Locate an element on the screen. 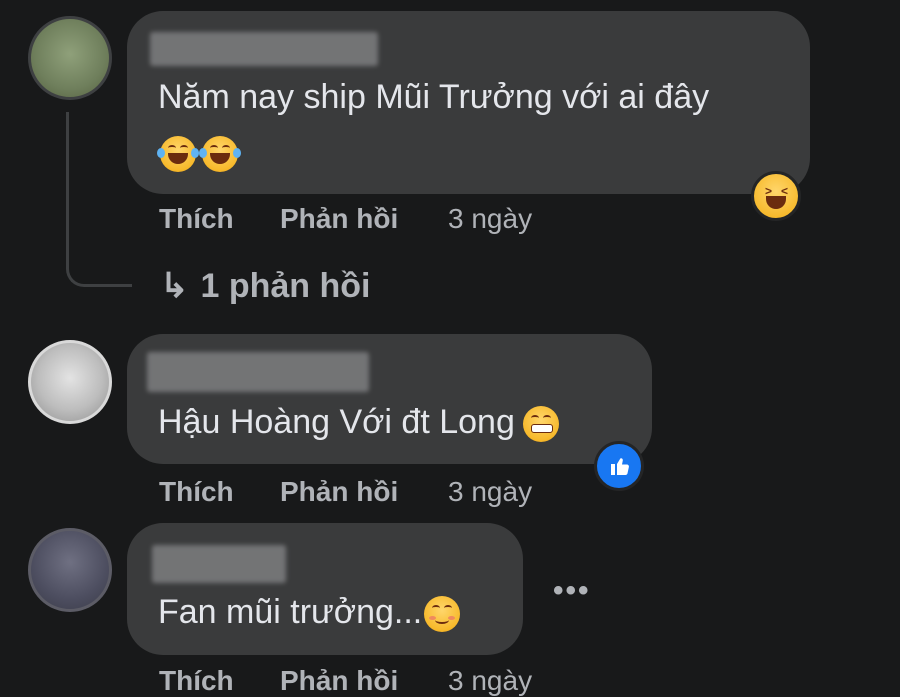  view-replies-link: ↳ 1 phản hồi is located at coordinates (265, 286).